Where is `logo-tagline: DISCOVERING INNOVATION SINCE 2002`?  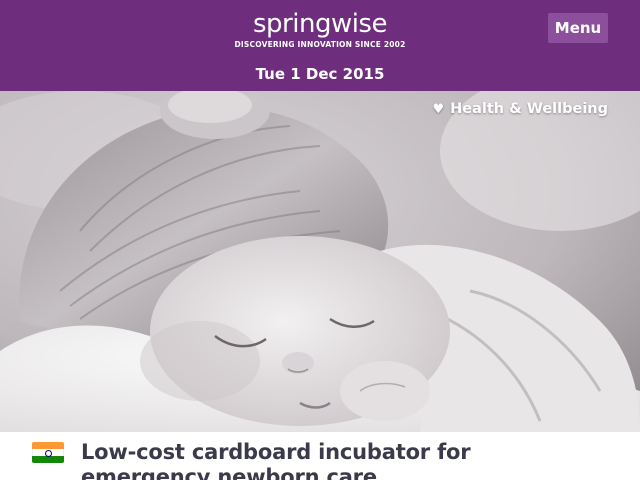
logo-tagline: DISCOVERING INNOVATION SINCE 2002 is located at coordinates (320, 44).